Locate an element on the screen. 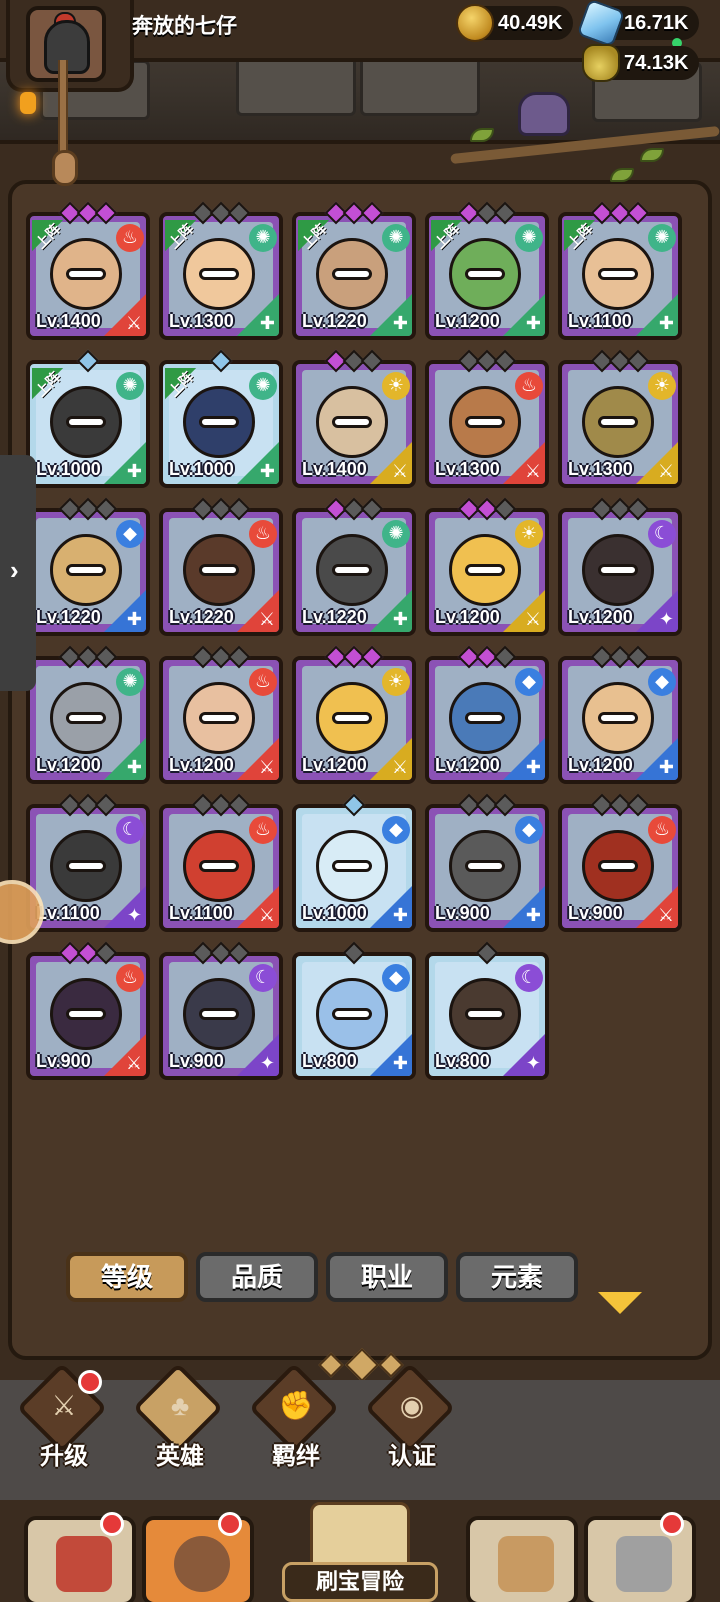 The image size is (720, 1602). hero-card: ♨ ⚔ Lv.1300 is located at coordinates (487, 418).